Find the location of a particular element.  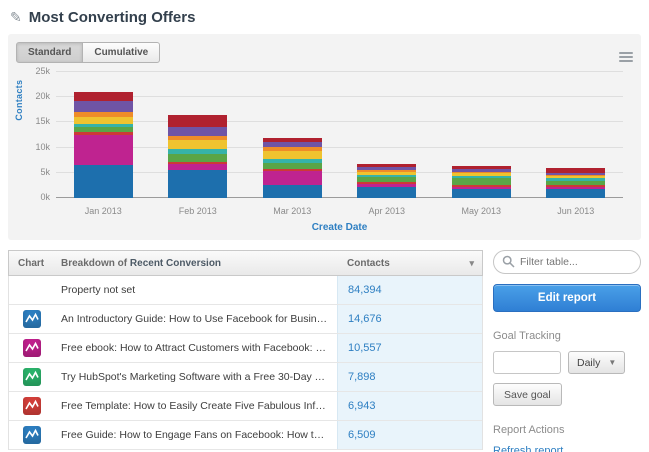

stacked-bar-jun-2013 is located at coordinates (576, 135).